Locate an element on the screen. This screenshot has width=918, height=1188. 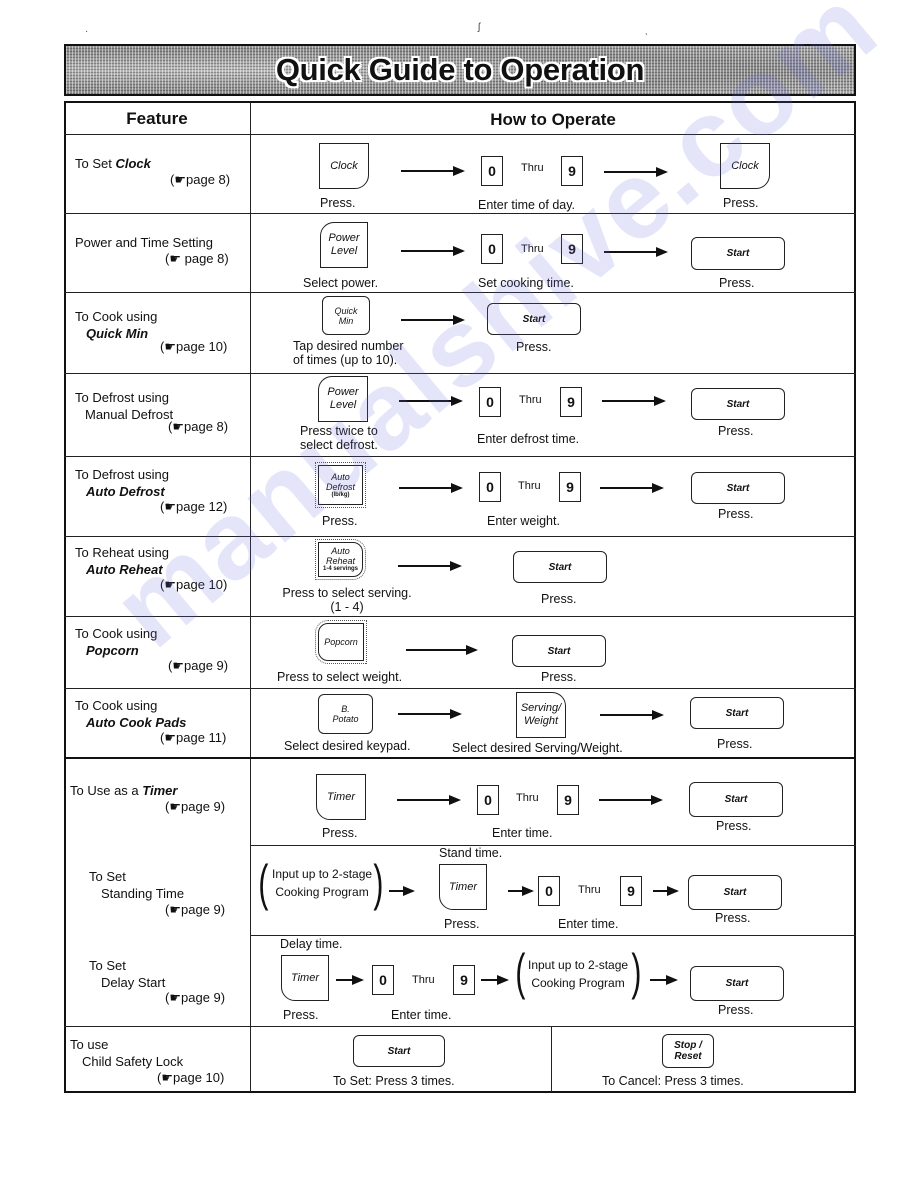
popcorn-key: Popcorn is located at coordinates (341, 642).